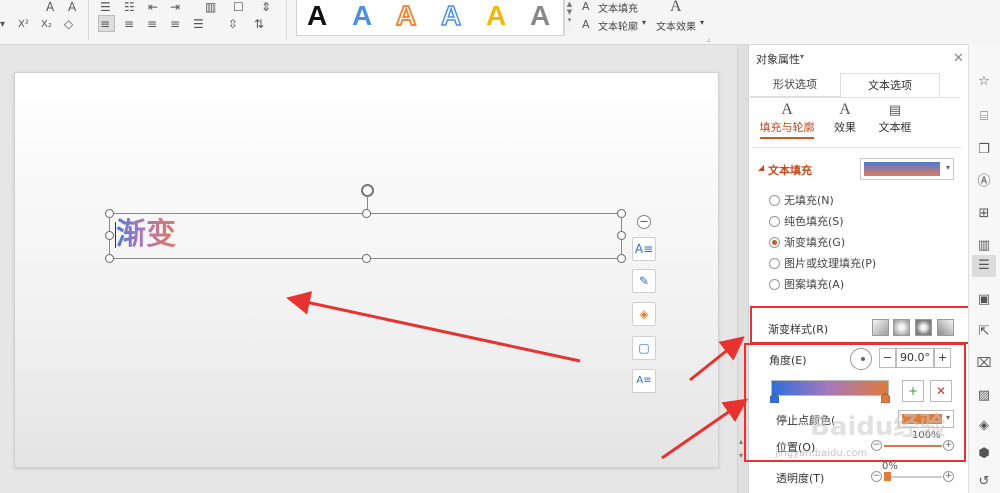  Describe the element at coordinates (72, 7) in the screenshot. I see `font-shrink-icon: A` at that location.